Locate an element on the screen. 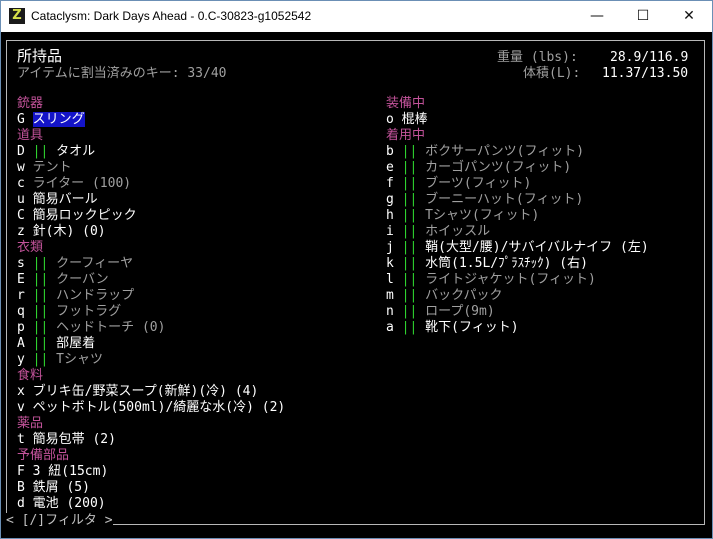 This screenshot has height=539, width=713. item-name: テント is located at coordinates (52, 167).